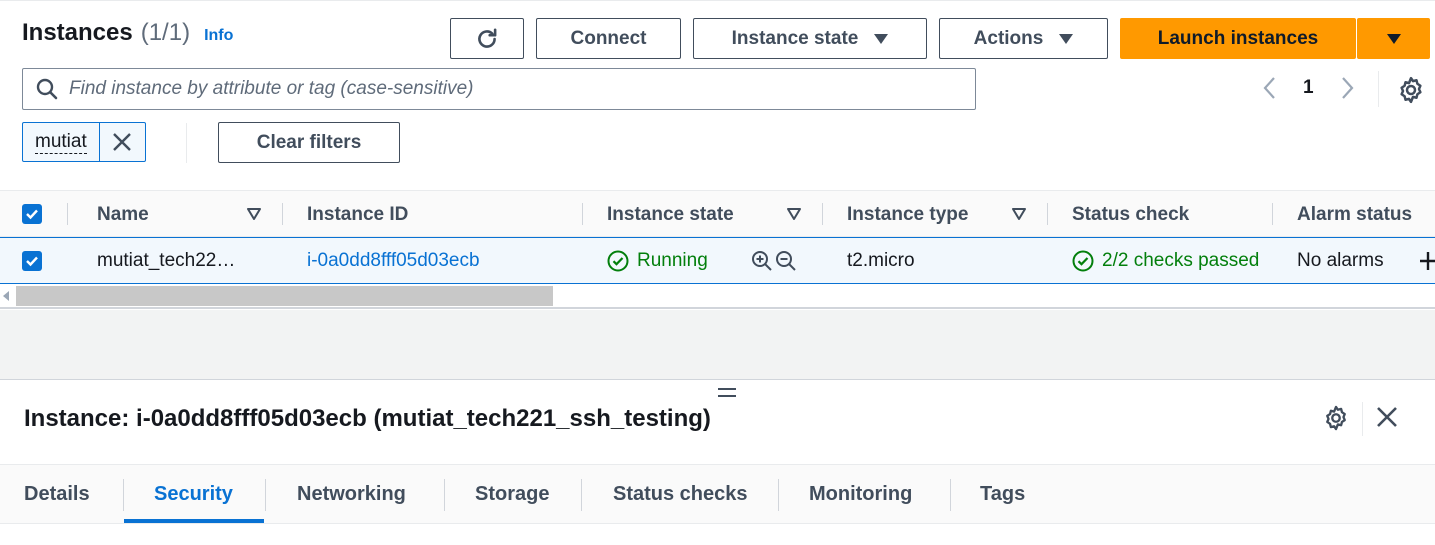 Image resolution: width=1435 pixels, height=545 pixels. What do you see at coordinates (1002, 494) in the screenshot?
I see `tab-tags: Tags` at bounding box center [1002, 494].